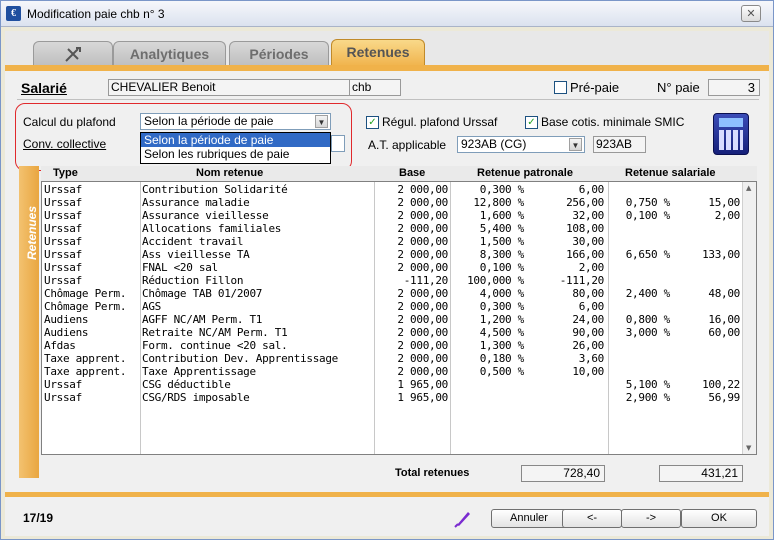 The height and width of the screenshot is (540, 774). Describe the element at coordinates (670, 173) in the screenshot. I see `col-salariale: Retenue salariale` at that location.